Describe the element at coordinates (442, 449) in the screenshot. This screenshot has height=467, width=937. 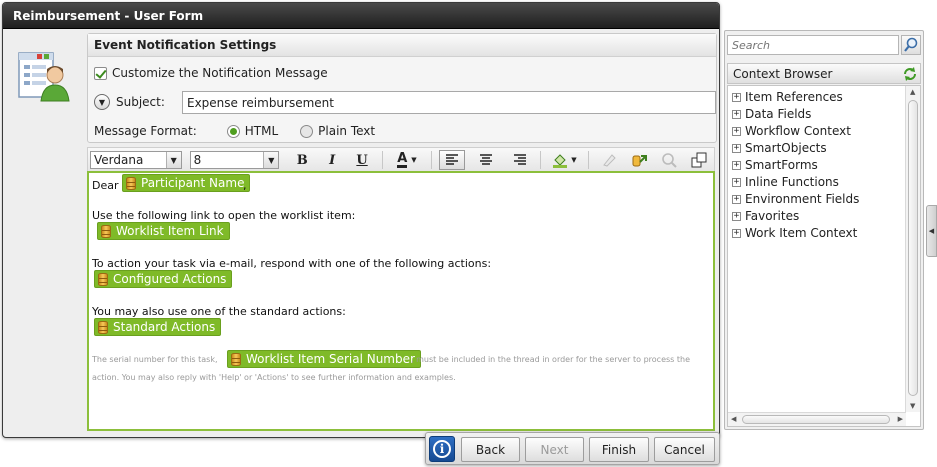
I see `info-button: i` at that location.